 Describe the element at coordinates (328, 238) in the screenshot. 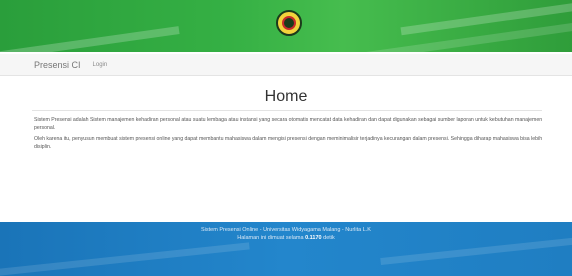

I see `footer-load-suffix: detik` at that location.